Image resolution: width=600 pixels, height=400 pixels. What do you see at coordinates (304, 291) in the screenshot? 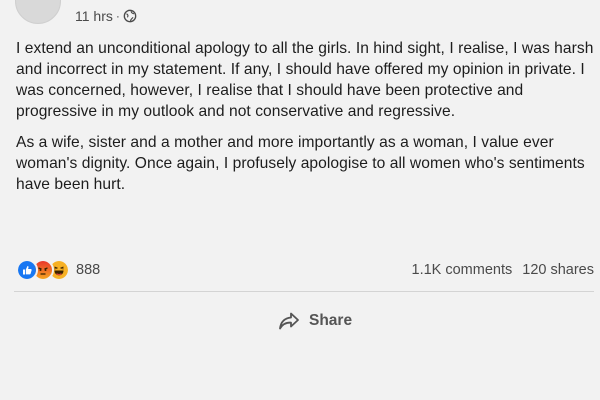
I see `divider` at bounding box center [304, 291].